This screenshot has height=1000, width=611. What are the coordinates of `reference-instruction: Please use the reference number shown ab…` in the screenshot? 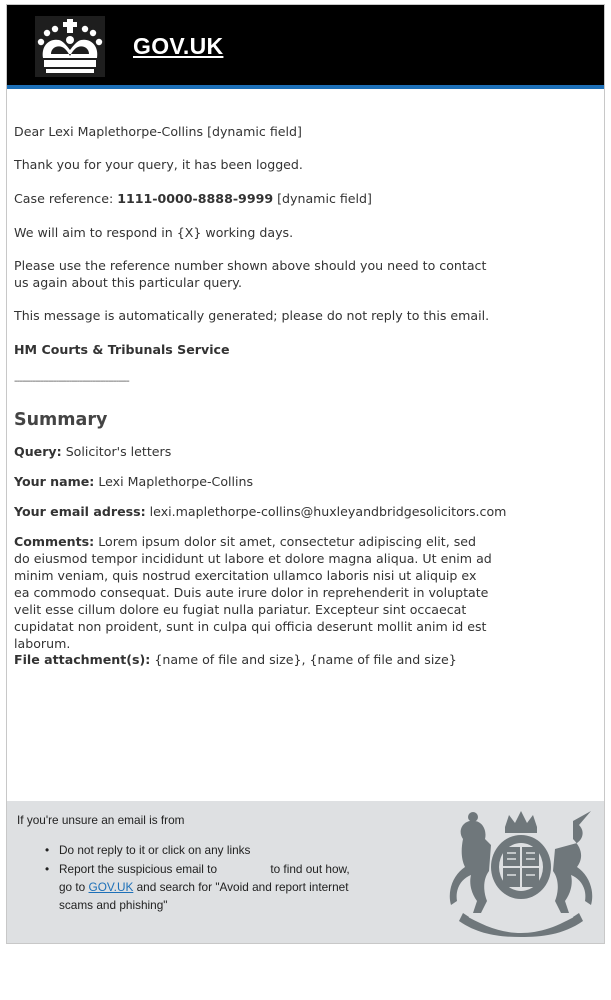 It's located at (250, 274).